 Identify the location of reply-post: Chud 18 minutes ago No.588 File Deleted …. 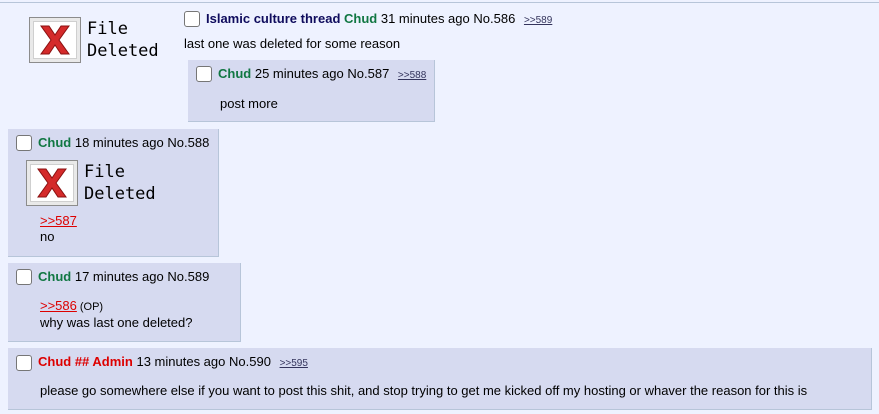
(113, 193).